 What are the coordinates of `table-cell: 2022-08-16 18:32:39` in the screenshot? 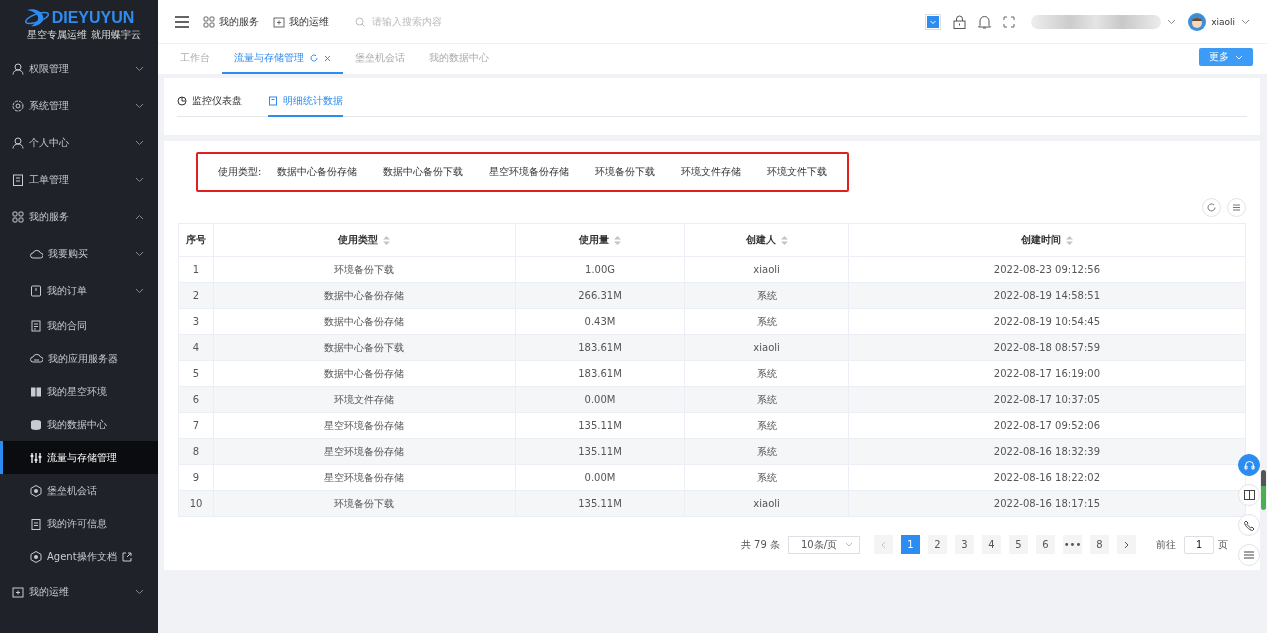 It's located at (1047, 451).